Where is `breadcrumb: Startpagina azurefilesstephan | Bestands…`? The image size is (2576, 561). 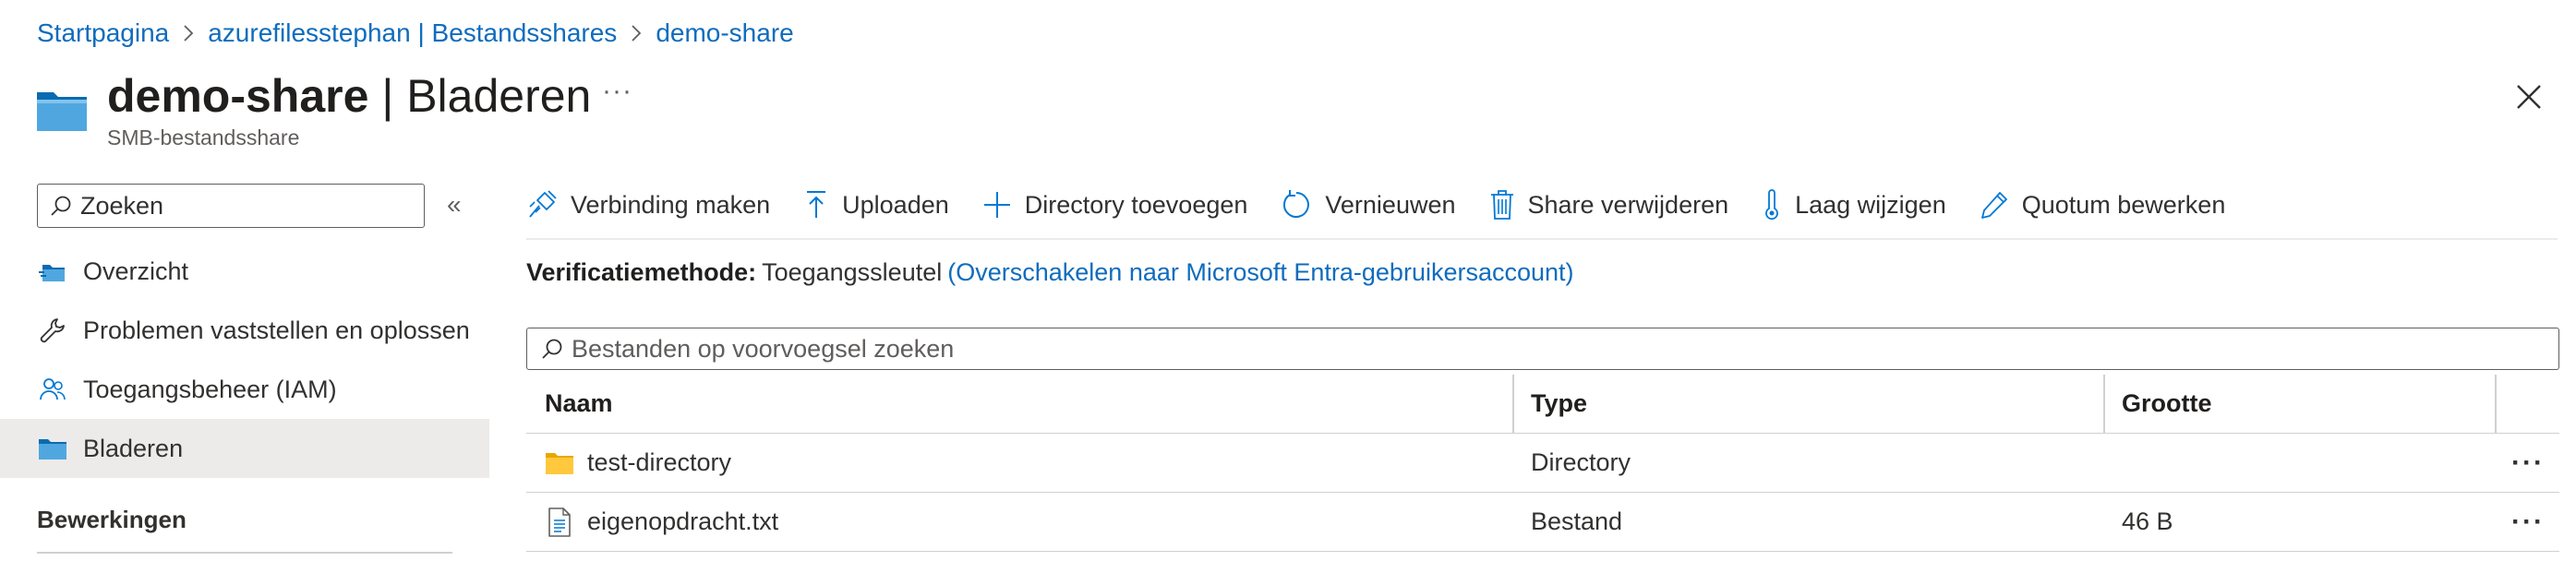 breadcrumb: Startpagina azurefilesstephan | Bestands… is located at coordinates (415, 33).